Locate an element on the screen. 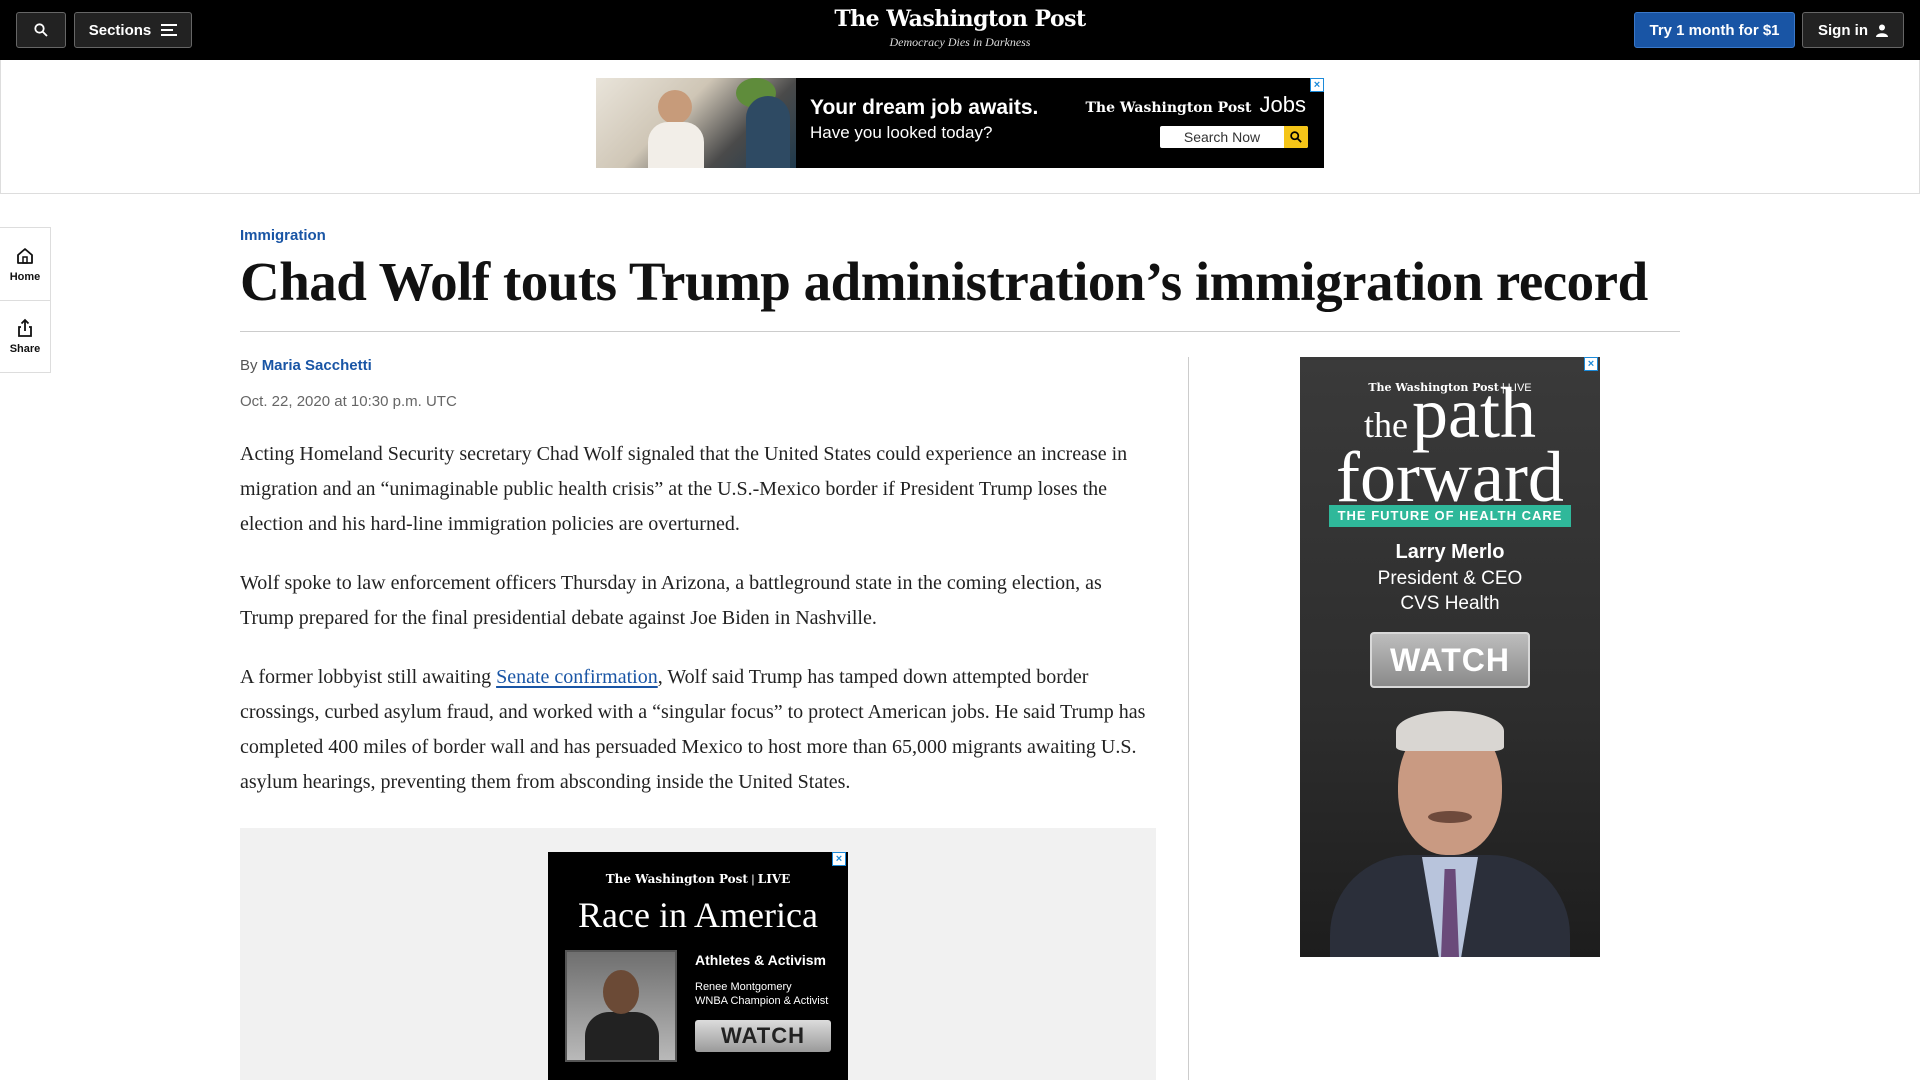  race-ad-speaker-role: WNBA Champion & Activist is located at coordinates (762, 1001).